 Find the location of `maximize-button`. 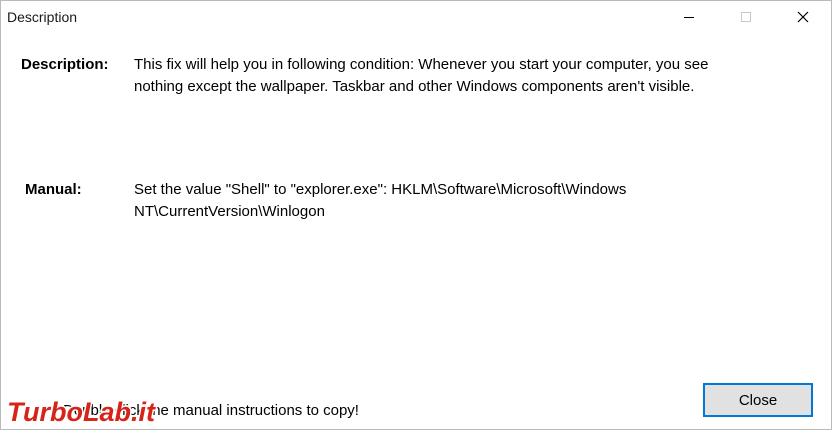

maximize-button is located at coordinates (746, 17).